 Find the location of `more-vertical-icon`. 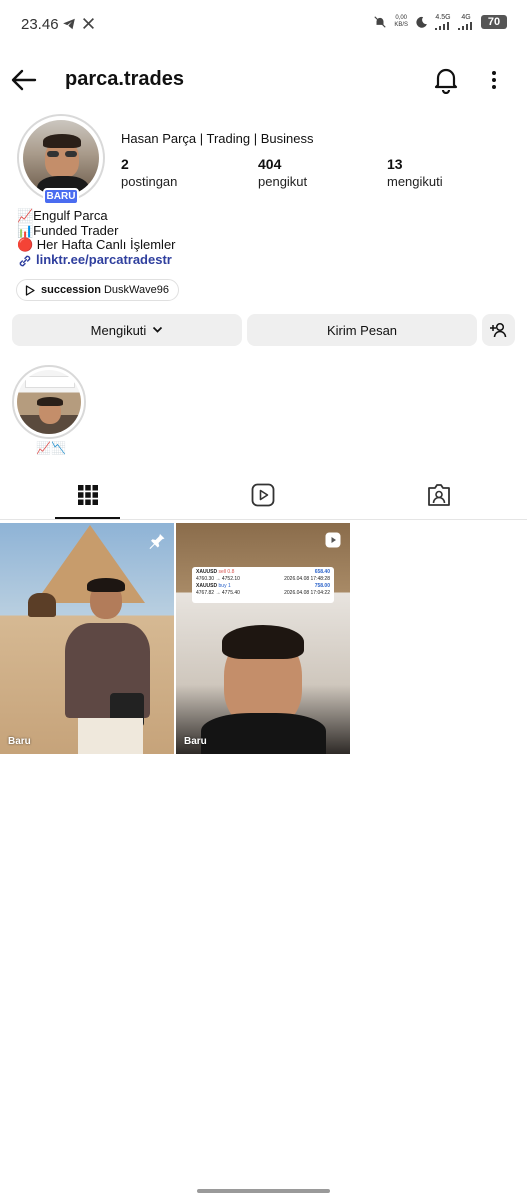

more-vertical-icon is located at coordinates (494, 80).